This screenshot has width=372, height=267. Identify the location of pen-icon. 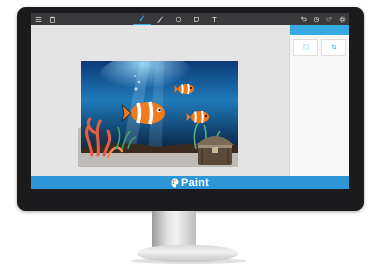
(159, 19).